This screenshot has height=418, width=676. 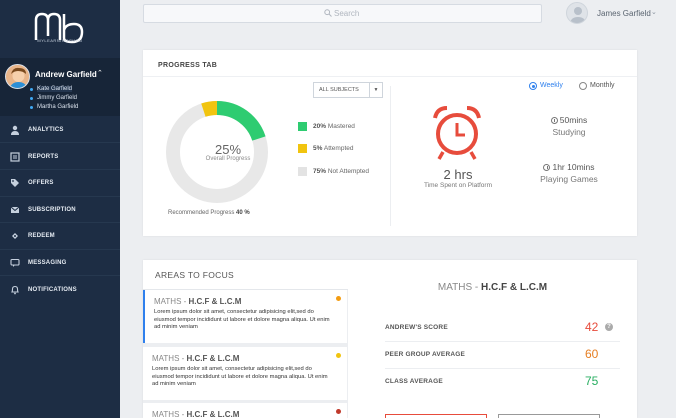 What do you see at coordinates (624, 13) in the screenshot?
I see `user-name: James Garfield` at bounding box center [624, 13].